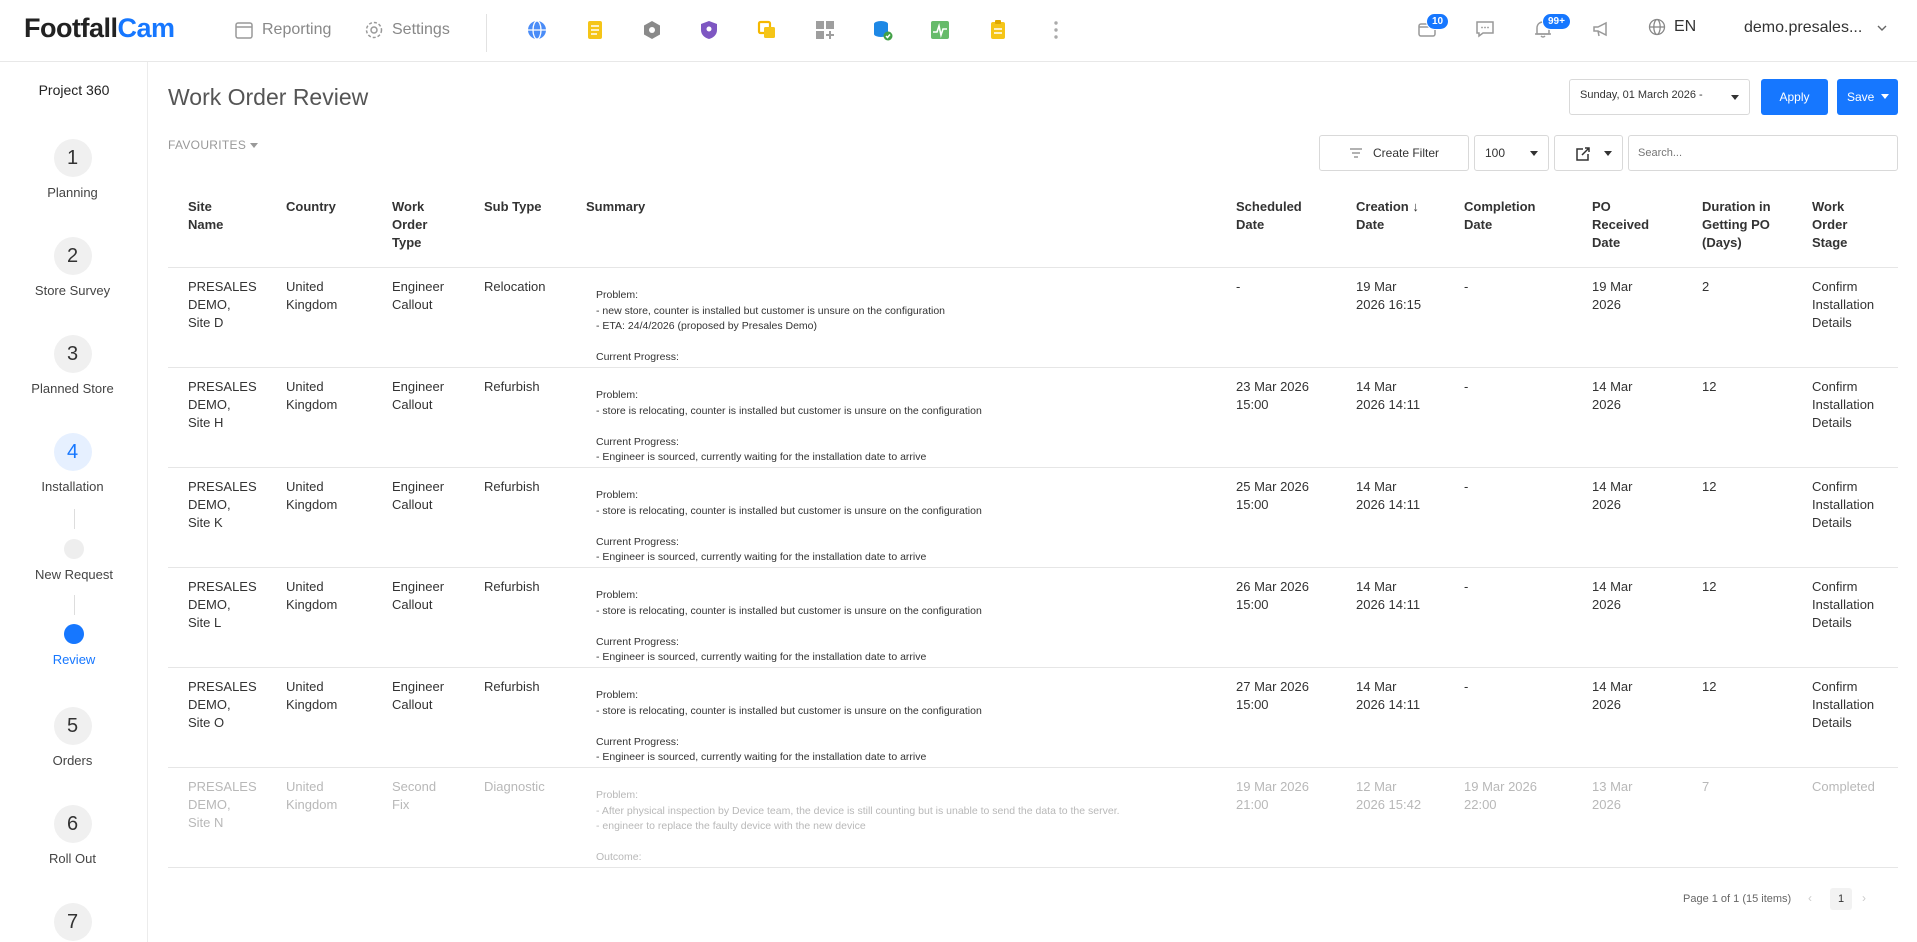 The width and height of the screenshot is (1917, 942). I want to click on pagination-page: 1, so click(1841, 899).